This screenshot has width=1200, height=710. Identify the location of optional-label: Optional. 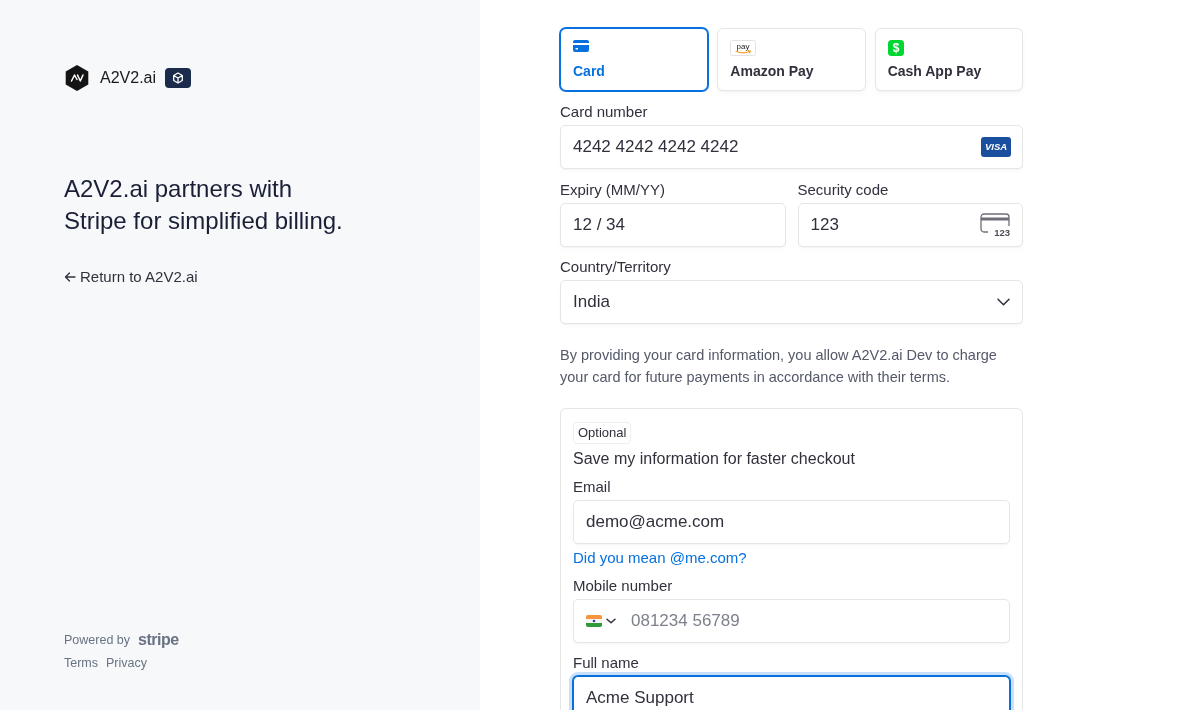
(602, 433).